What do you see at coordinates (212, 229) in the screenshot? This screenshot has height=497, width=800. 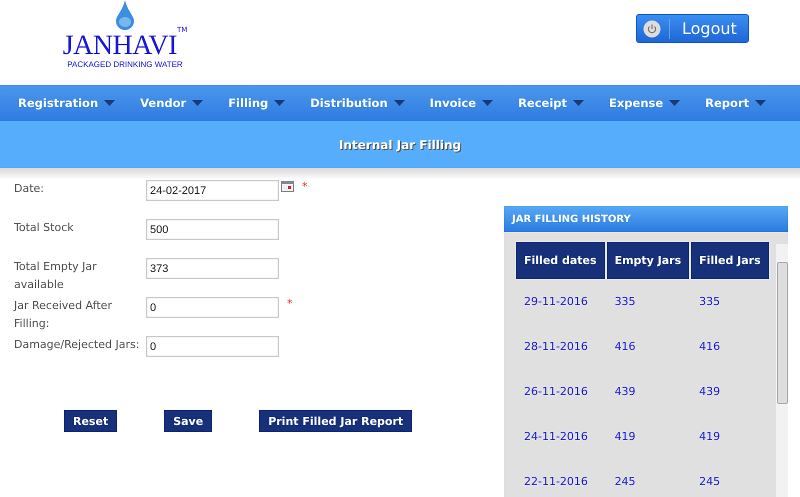 I see `input-field: 500` at bounding box center [212, 229].